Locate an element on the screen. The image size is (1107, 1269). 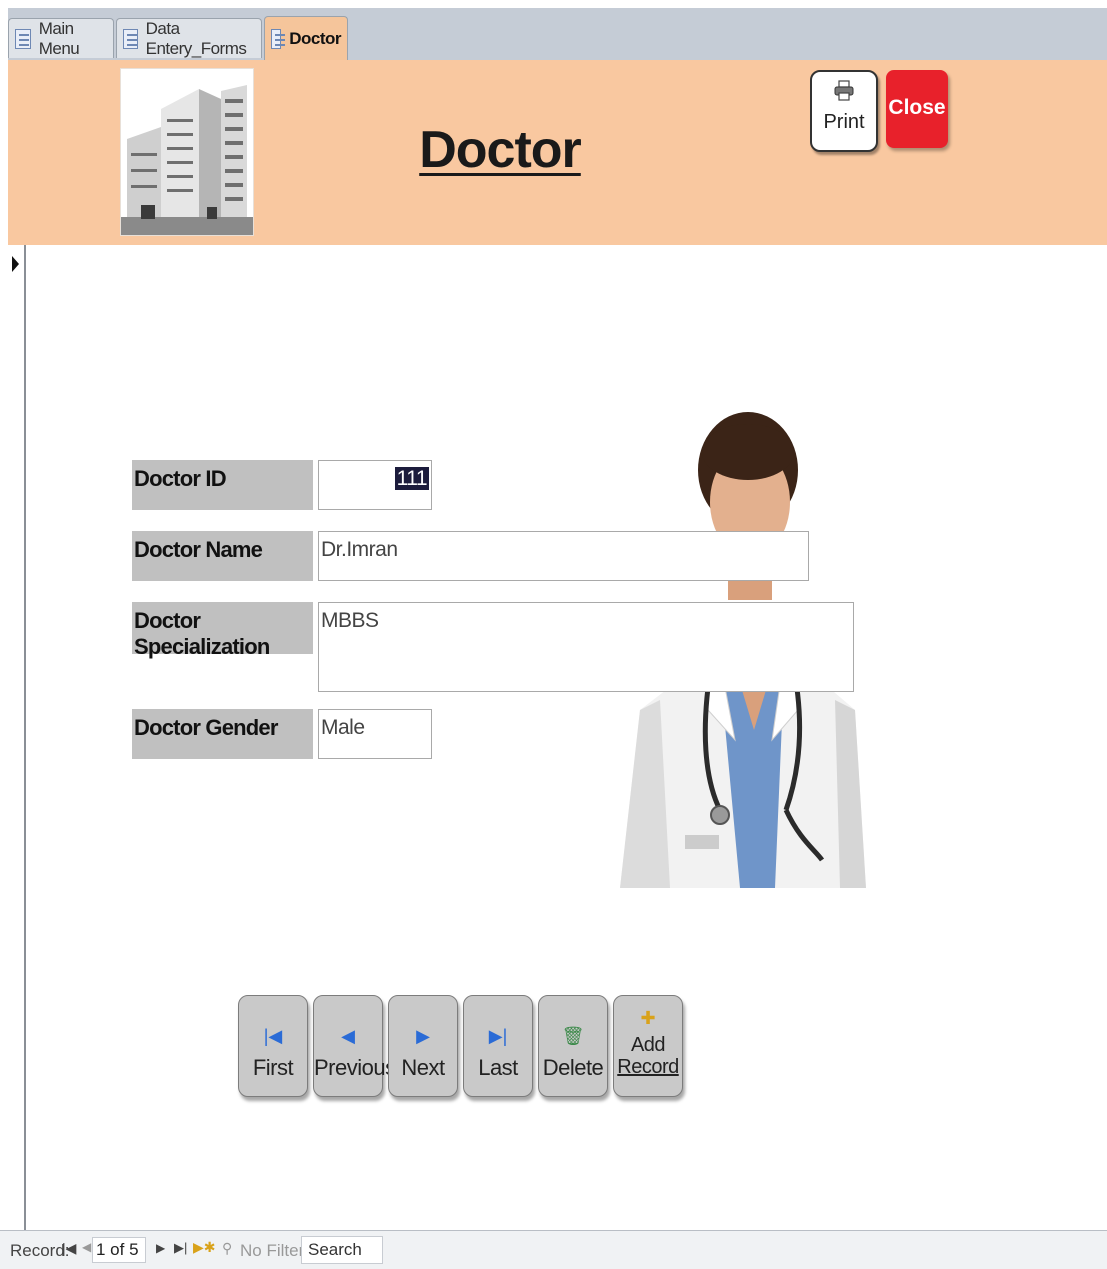
filter-icon: ⚲ is located at coordinates (227, 1248).